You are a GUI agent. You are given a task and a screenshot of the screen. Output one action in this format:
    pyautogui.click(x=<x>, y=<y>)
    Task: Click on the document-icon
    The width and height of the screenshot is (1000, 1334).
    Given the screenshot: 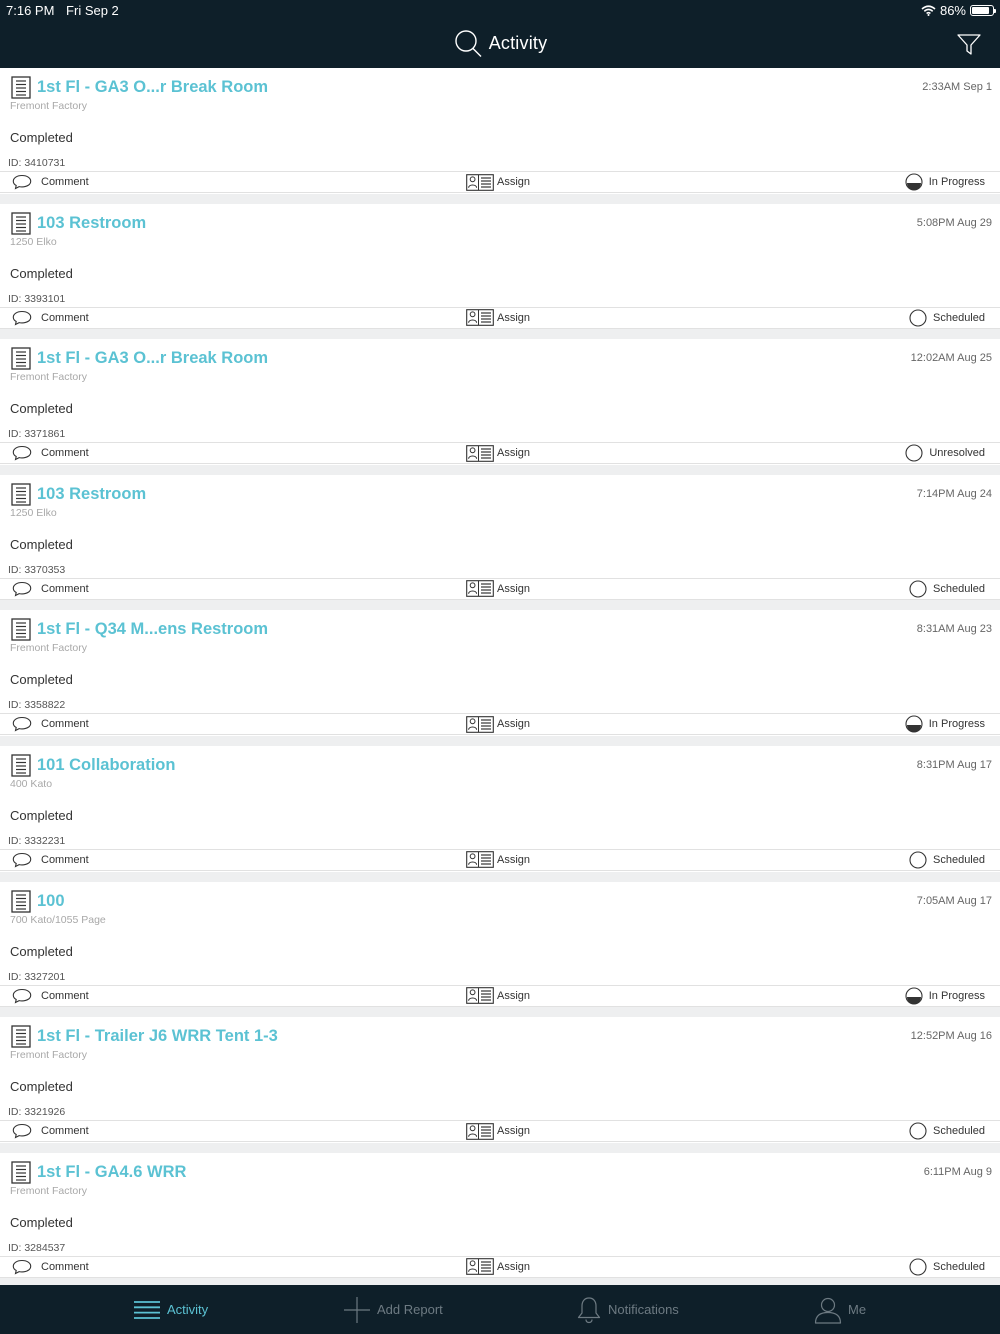 What is the action you would take?
    pyautogui.click(x=21, y=358)
    